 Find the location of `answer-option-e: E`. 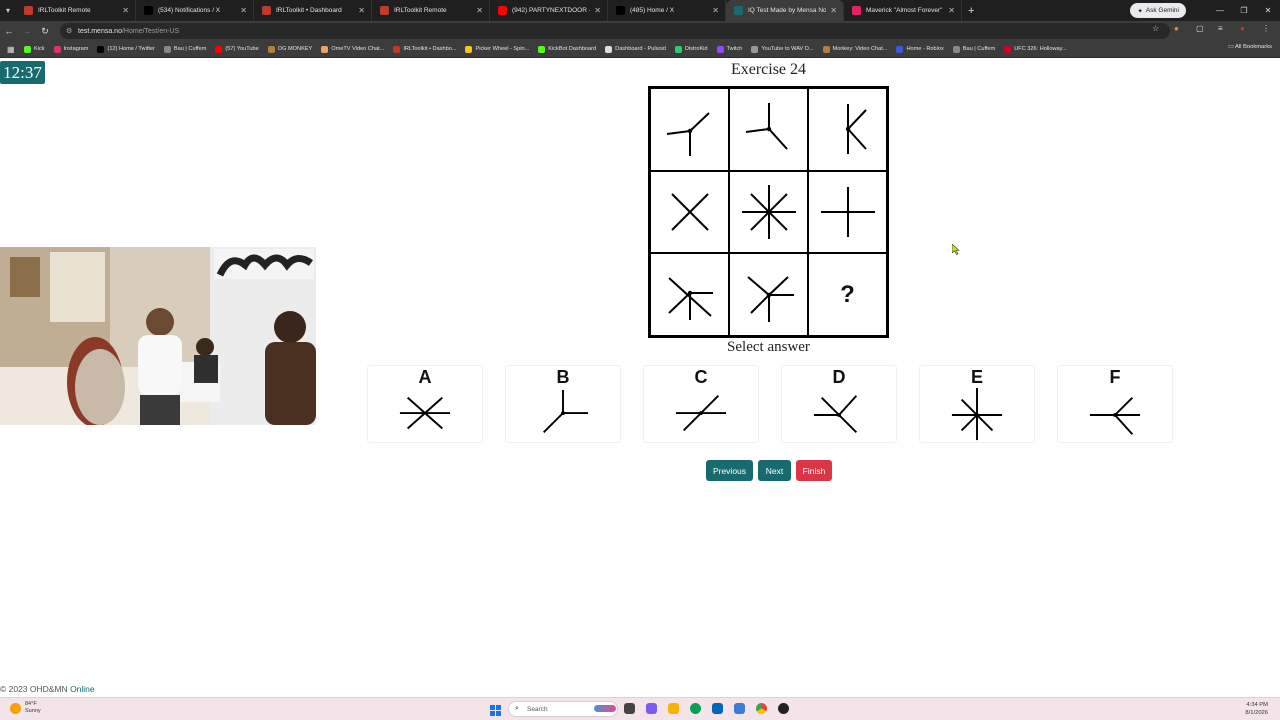

answer-option-e: E is located at coordinates (977, 404).